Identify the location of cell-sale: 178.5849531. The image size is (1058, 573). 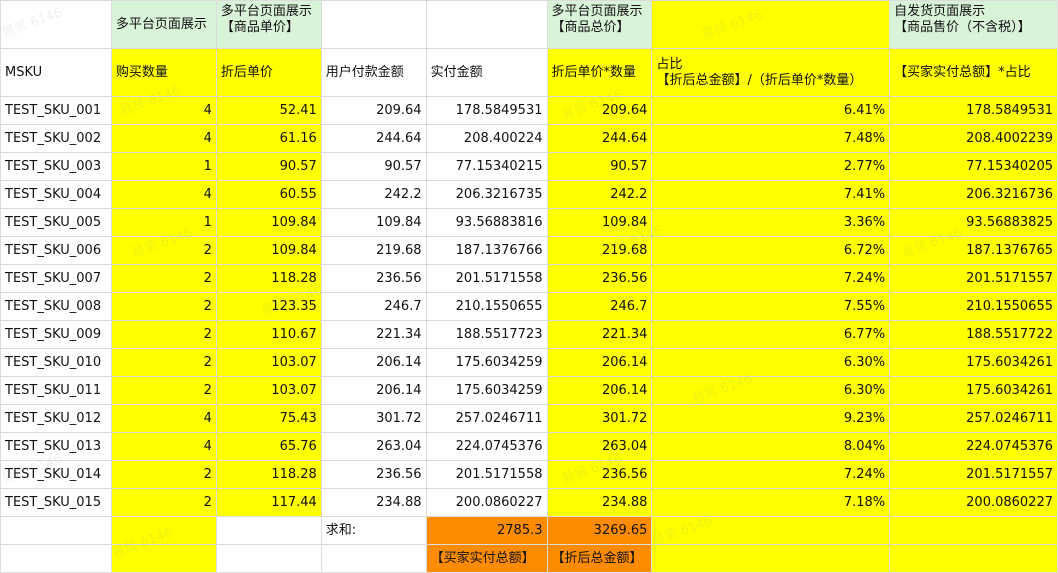
(973, 110).